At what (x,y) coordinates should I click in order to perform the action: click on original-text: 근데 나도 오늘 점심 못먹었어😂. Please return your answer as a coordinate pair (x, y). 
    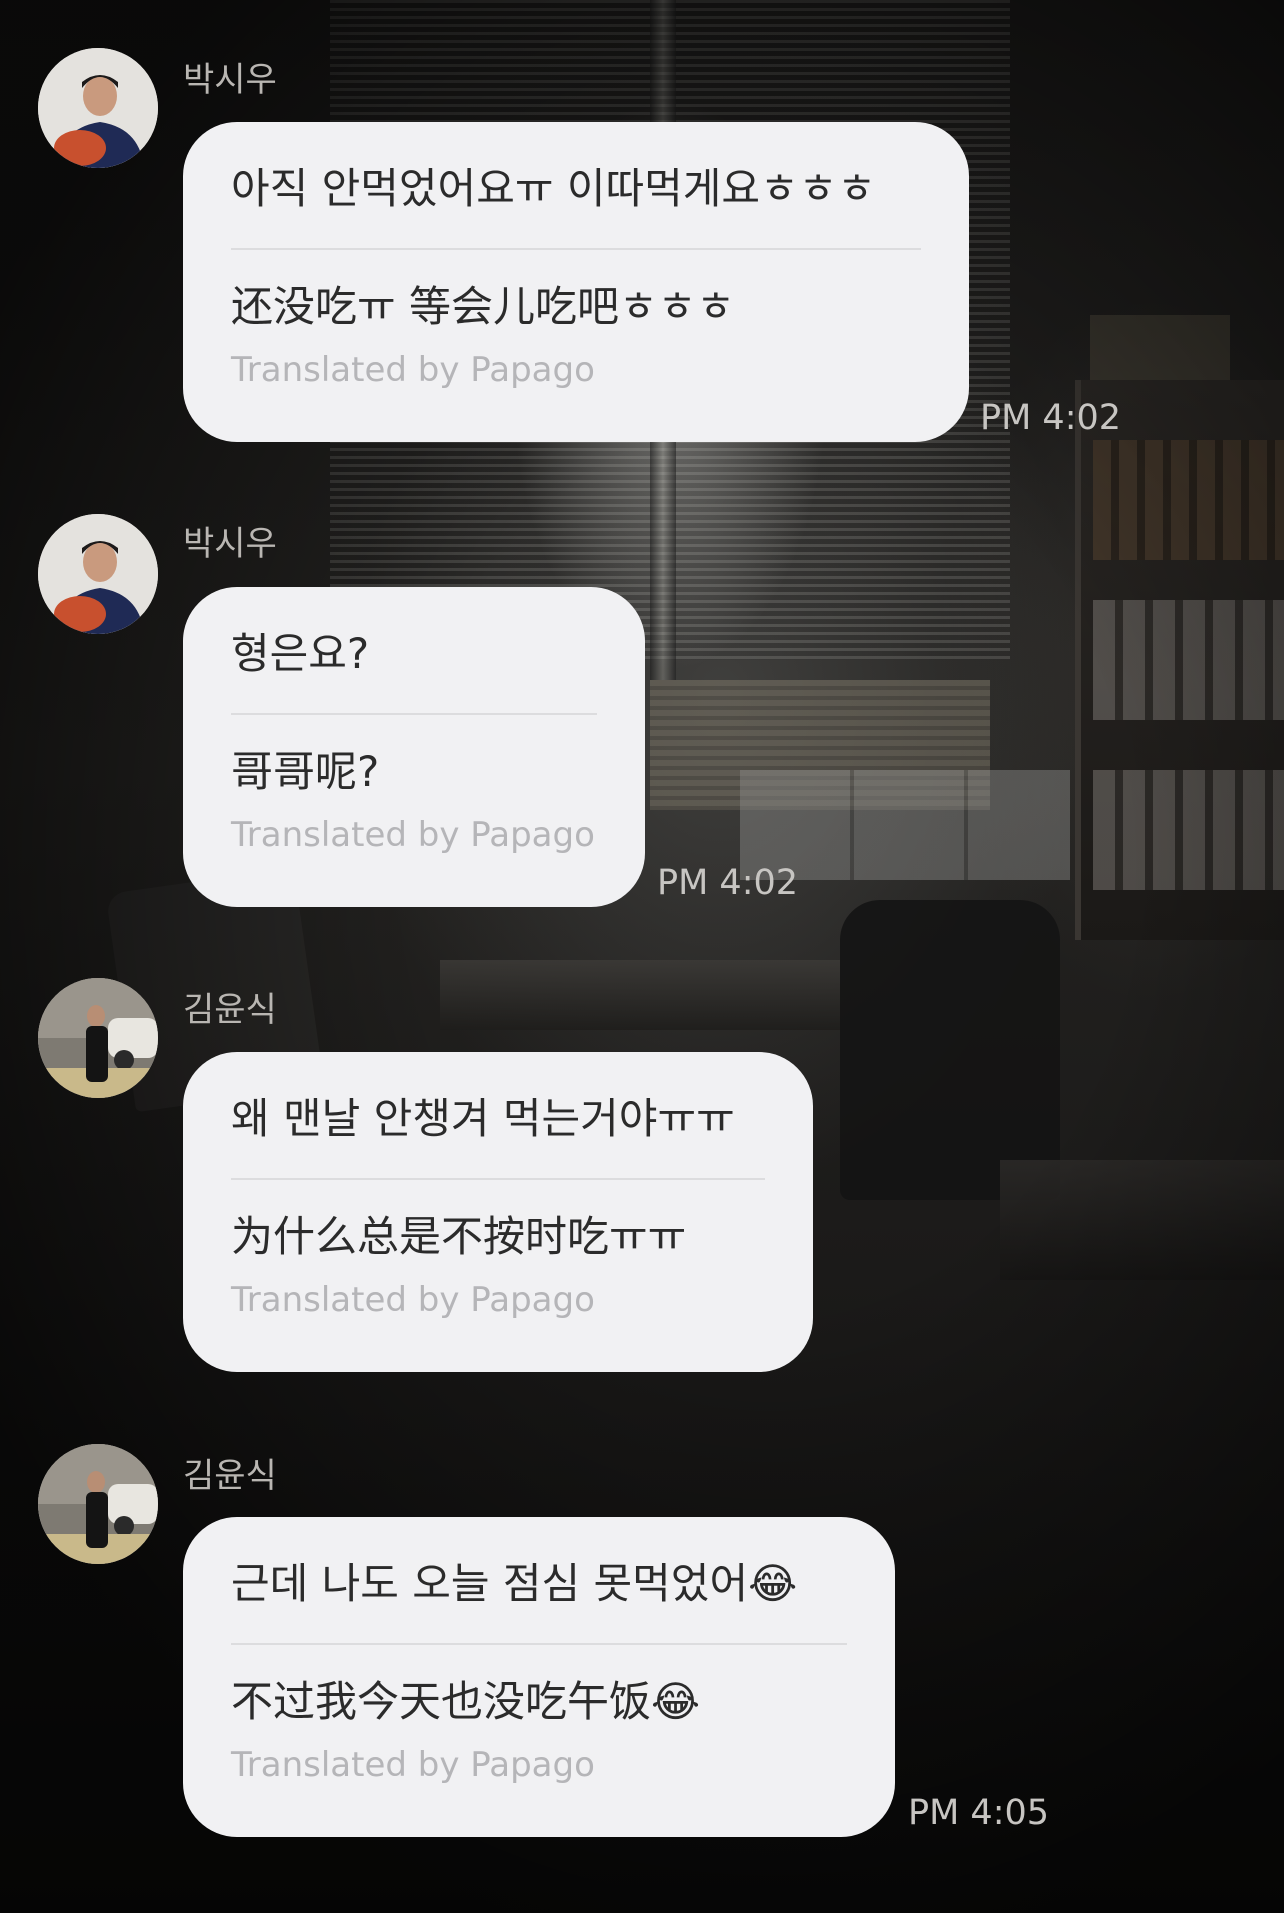
    Looking at the image, I should click on (514, 1583).